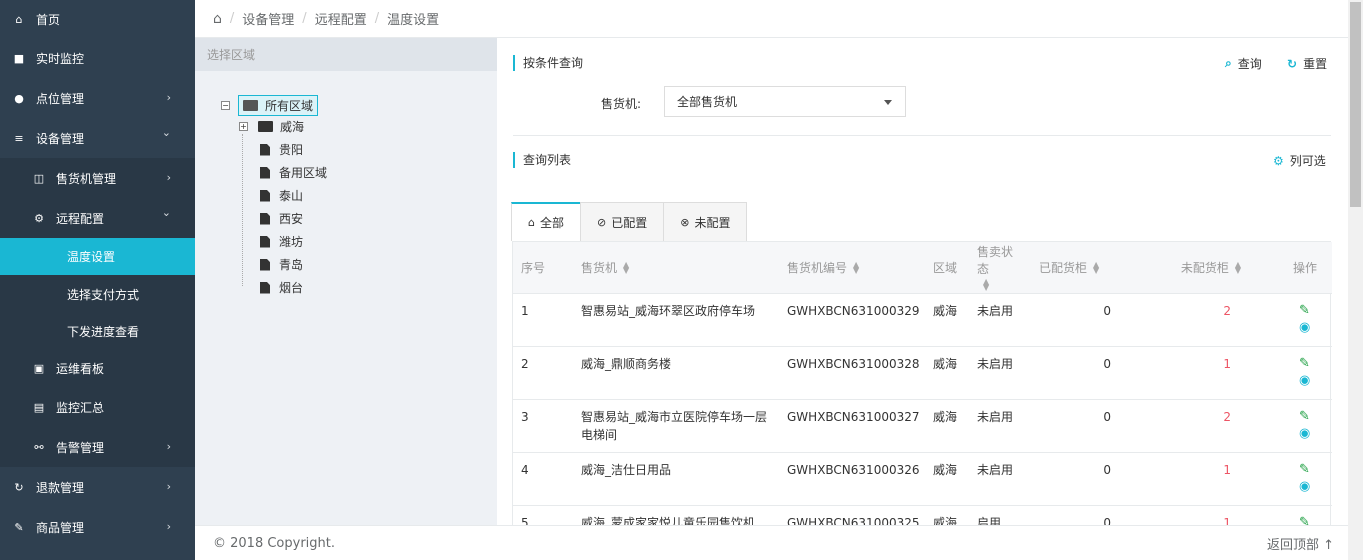  I want to click on sidebar-item-0: ⌂ 首页, so click(97, 19).